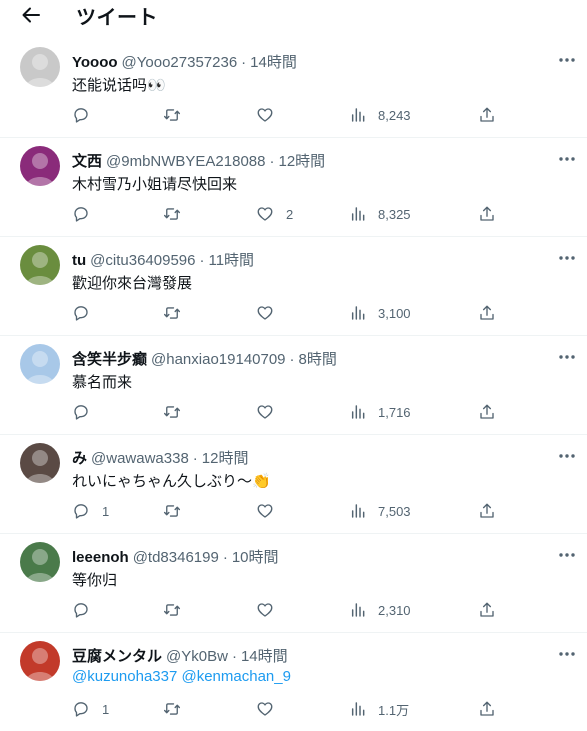 This screenshot has height=731, width=587. I want to click on reply-tweet: み @wawawa338 · 12時間 れいにゃちゃん久しぶり〜👏 1 7,50, so click(293, 484).